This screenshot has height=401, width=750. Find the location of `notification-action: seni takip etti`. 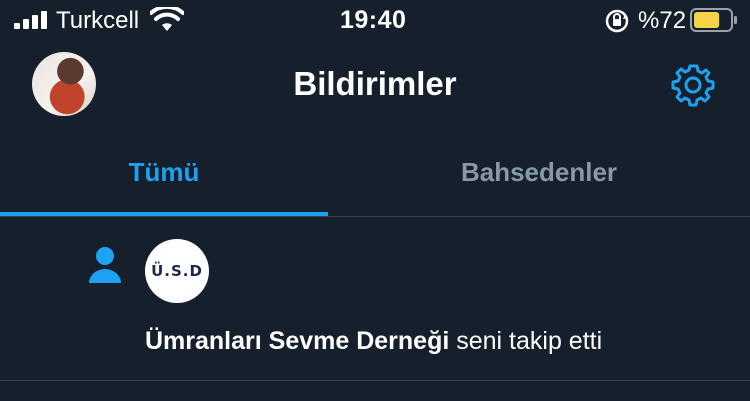

notification-action: seni takip etti is located at coordinates (526, 341).